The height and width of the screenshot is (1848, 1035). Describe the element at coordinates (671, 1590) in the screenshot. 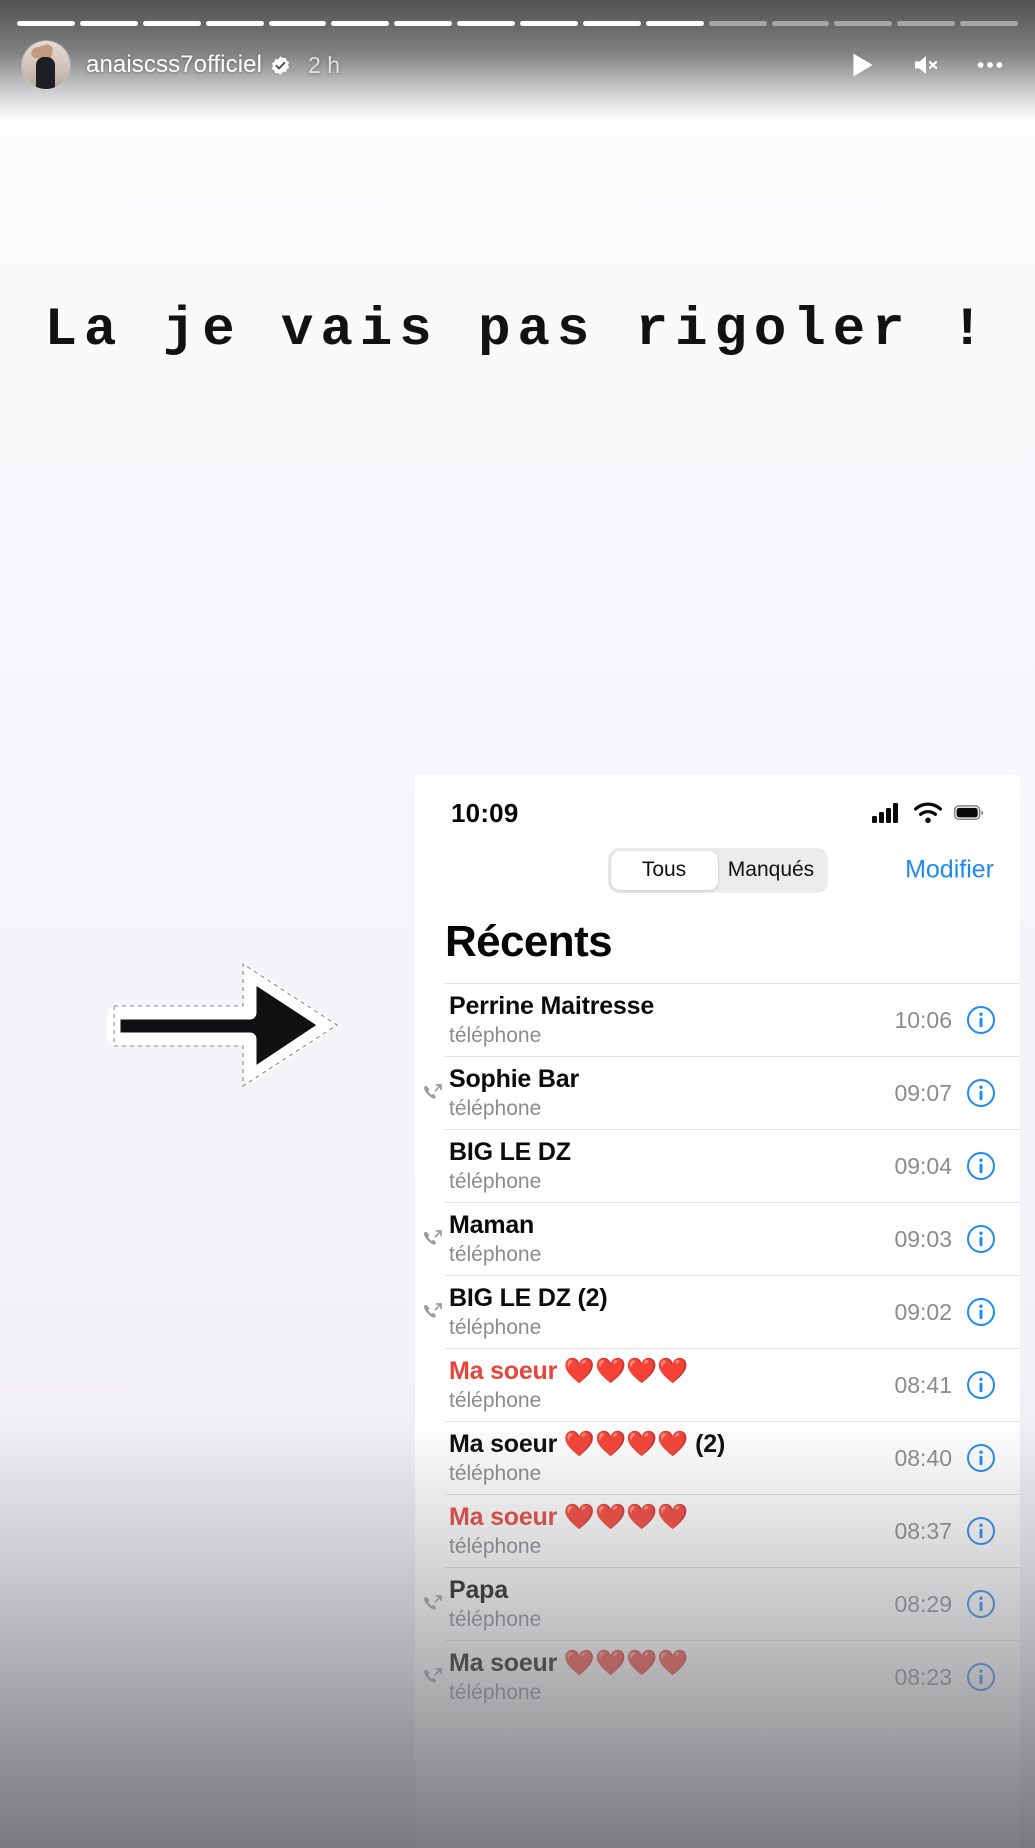

I see `call-contact-name: Papa` at that location.